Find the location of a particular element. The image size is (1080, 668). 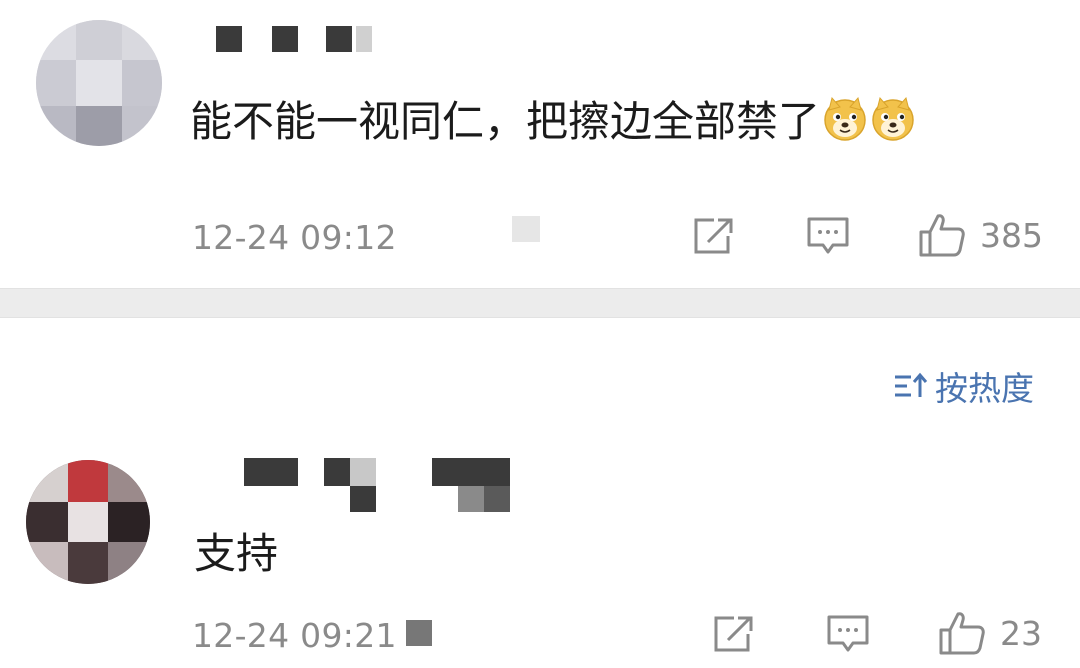

comment-text: 支持 is located at coordinates (236, 553).